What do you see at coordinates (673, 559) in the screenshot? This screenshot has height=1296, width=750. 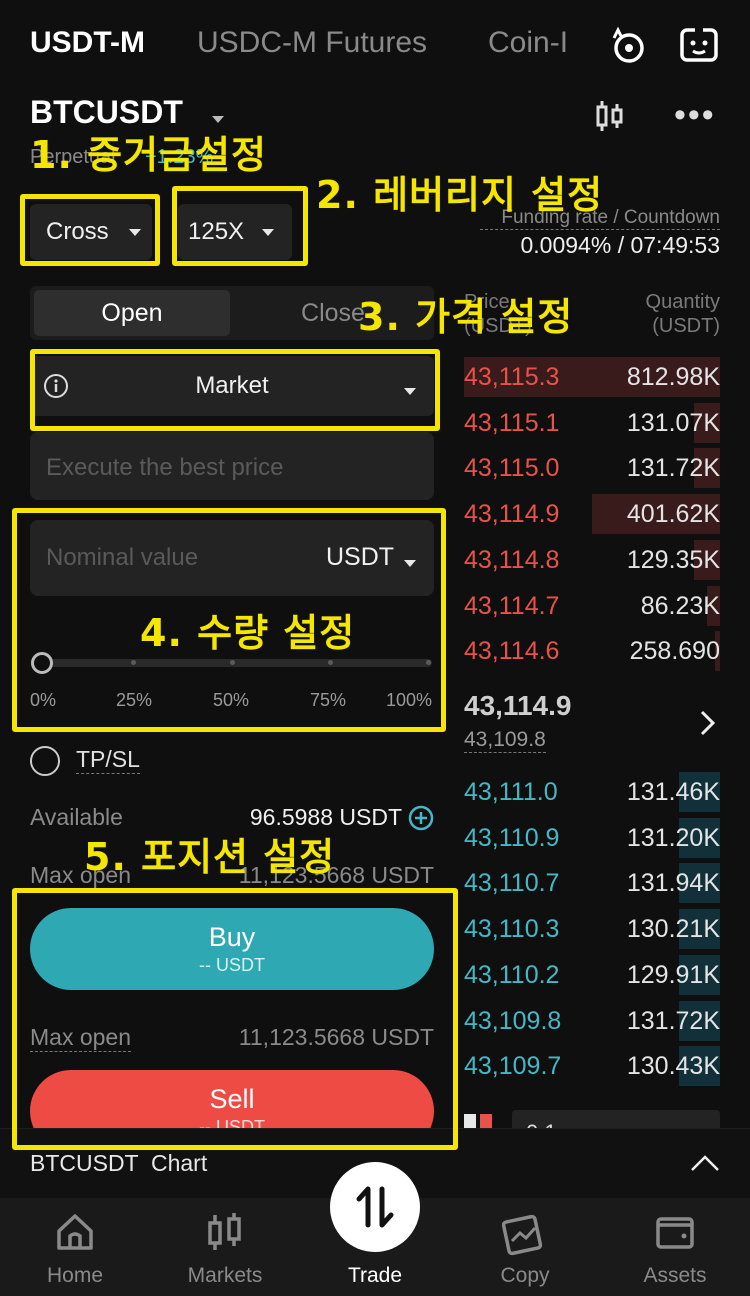 I see `ask-quantity: 129.35K` at bounding box center [673, 559].